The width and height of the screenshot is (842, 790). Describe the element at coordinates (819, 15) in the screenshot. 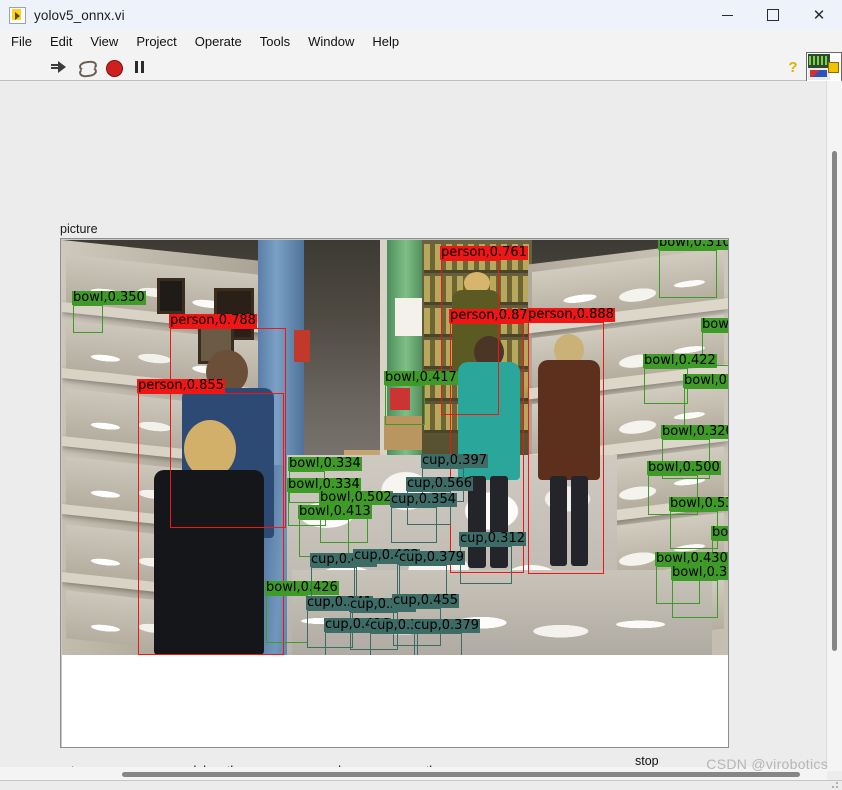

I see `close-button: ✕` at that location.